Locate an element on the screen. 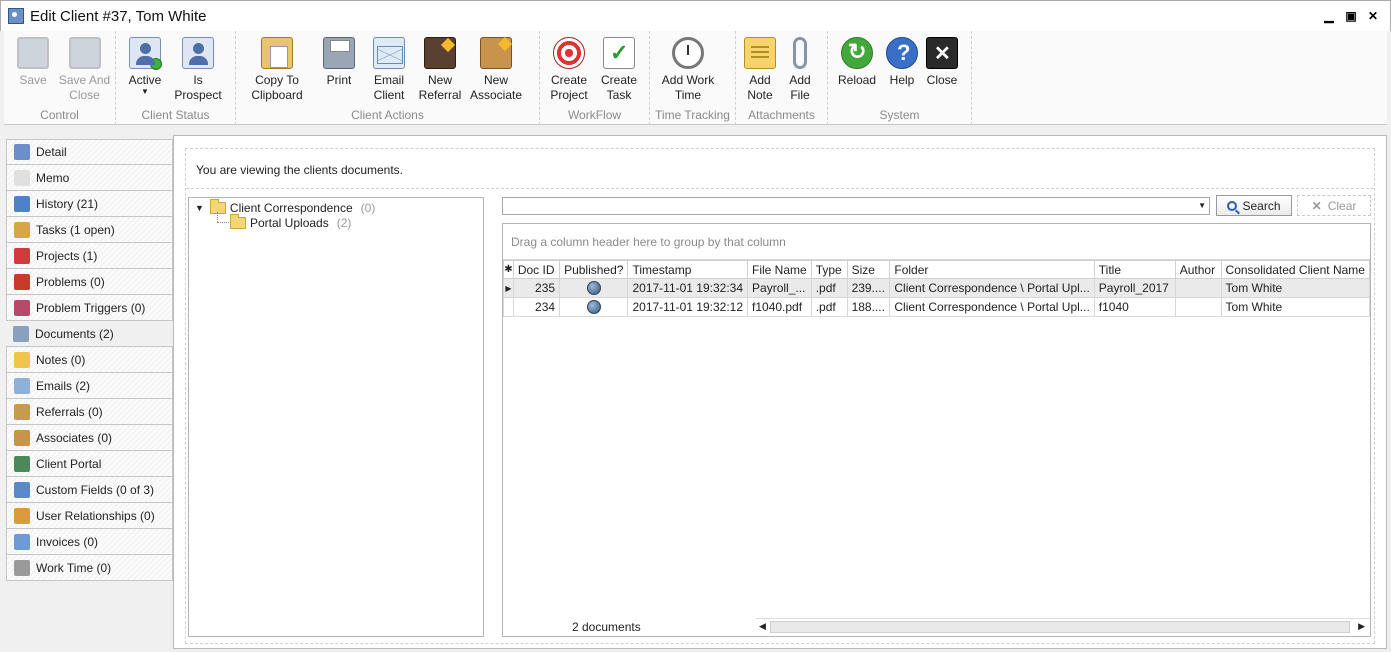 This screenshot has height=652, width=1391. cell-timestamp: 2017-11-01 19:32:12 is located at coordinates (688, 307).